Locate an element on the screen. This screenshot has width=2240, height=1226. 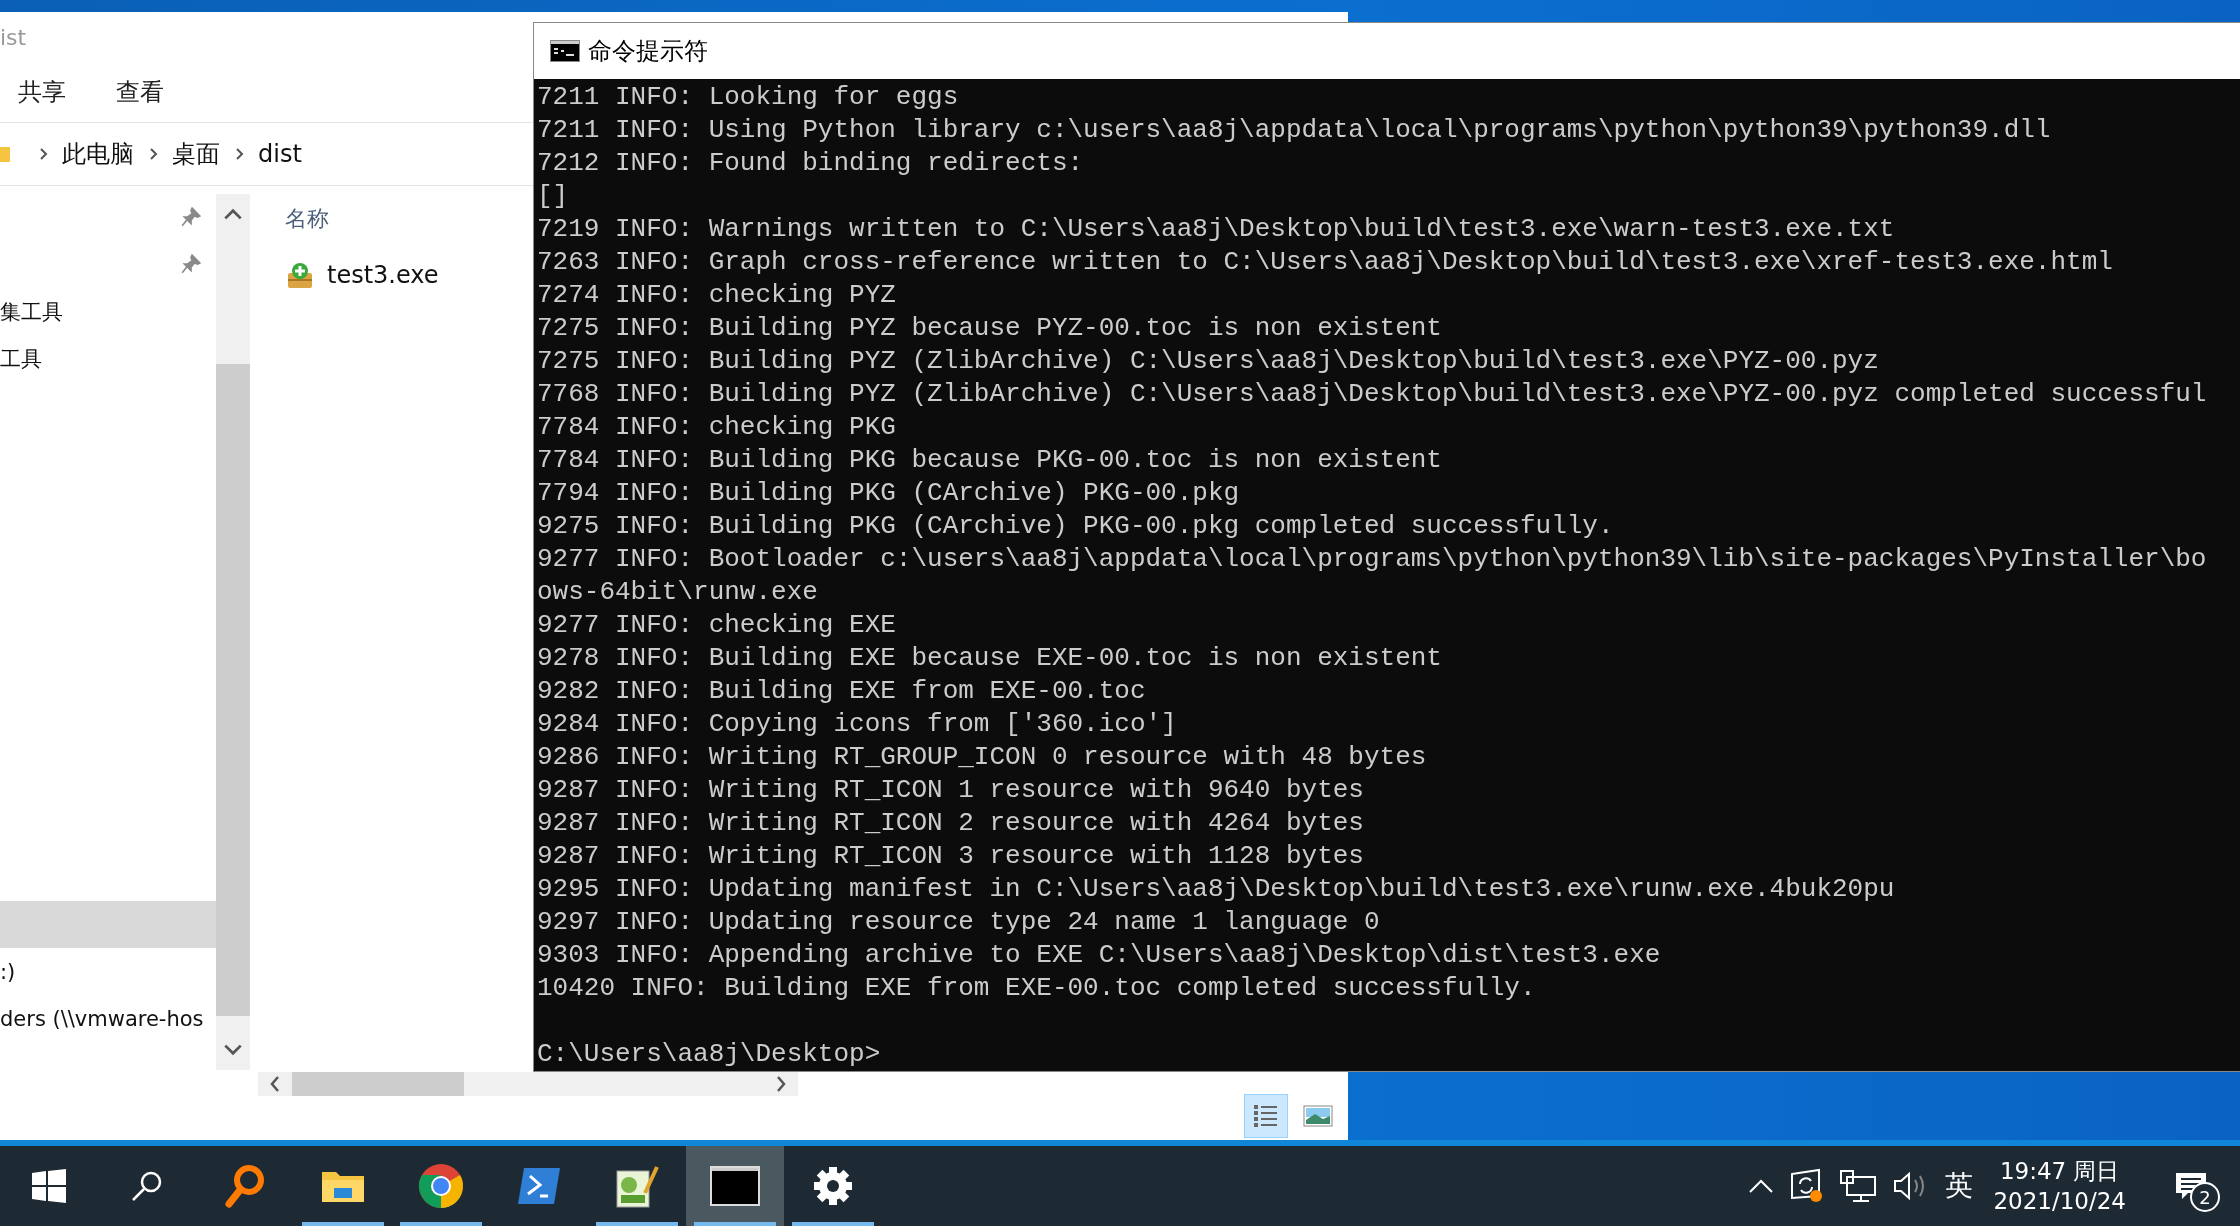
ribbon-tab: 共享 is located at coordinates (42, 92).